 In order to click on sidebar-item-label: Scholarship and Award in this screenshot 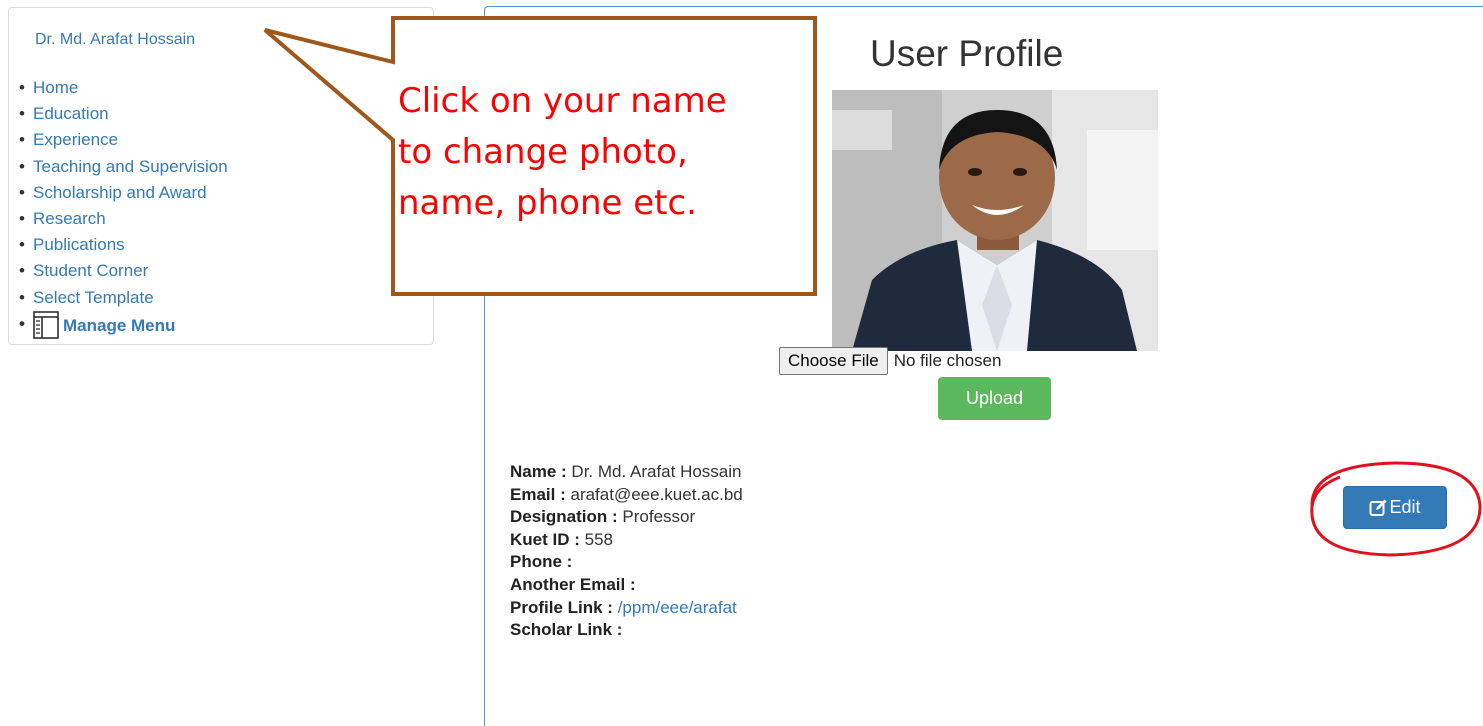, I will do `click(120, 192)`.